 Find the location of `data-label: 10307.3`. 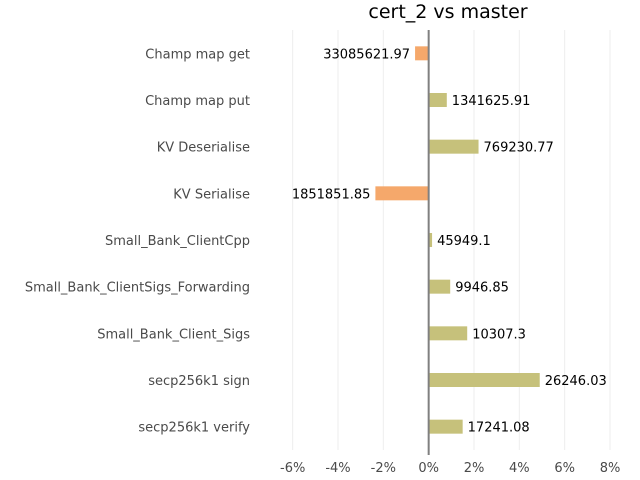

data-label: 10307.3 is located at coordinates (499, 334).